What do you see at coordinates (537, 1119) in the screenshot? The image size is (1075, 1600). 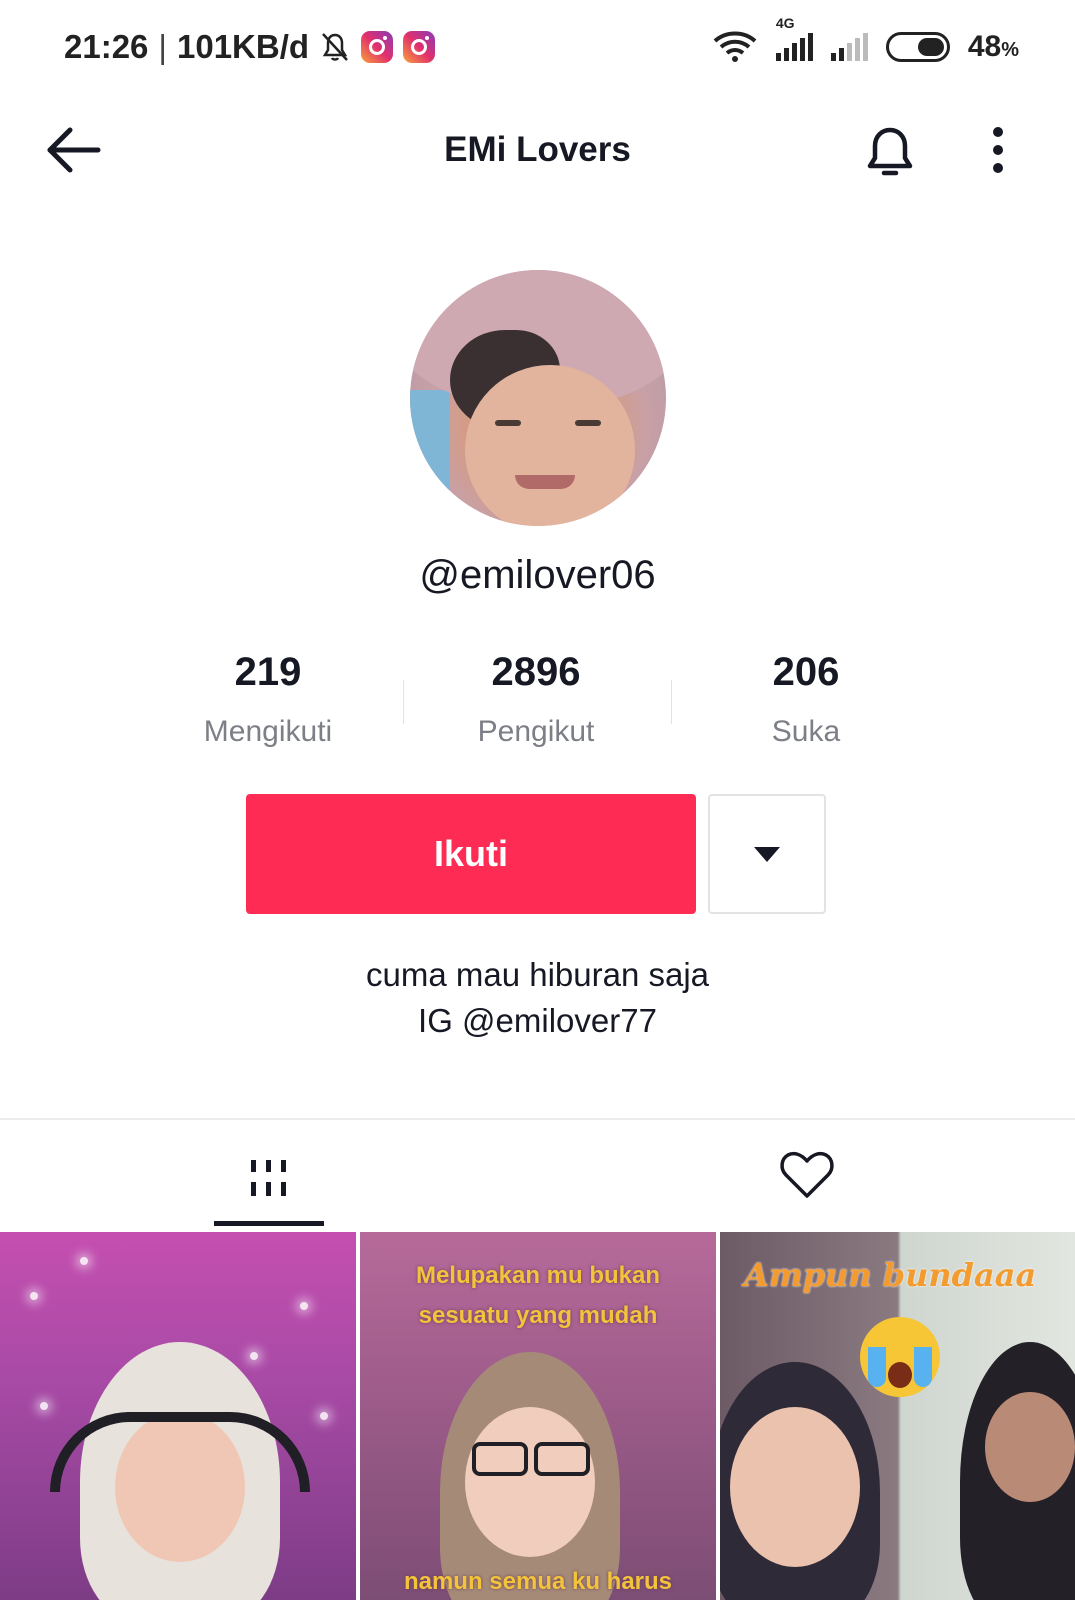 I see `tabs-divider` at bounding box center [537, 1119].